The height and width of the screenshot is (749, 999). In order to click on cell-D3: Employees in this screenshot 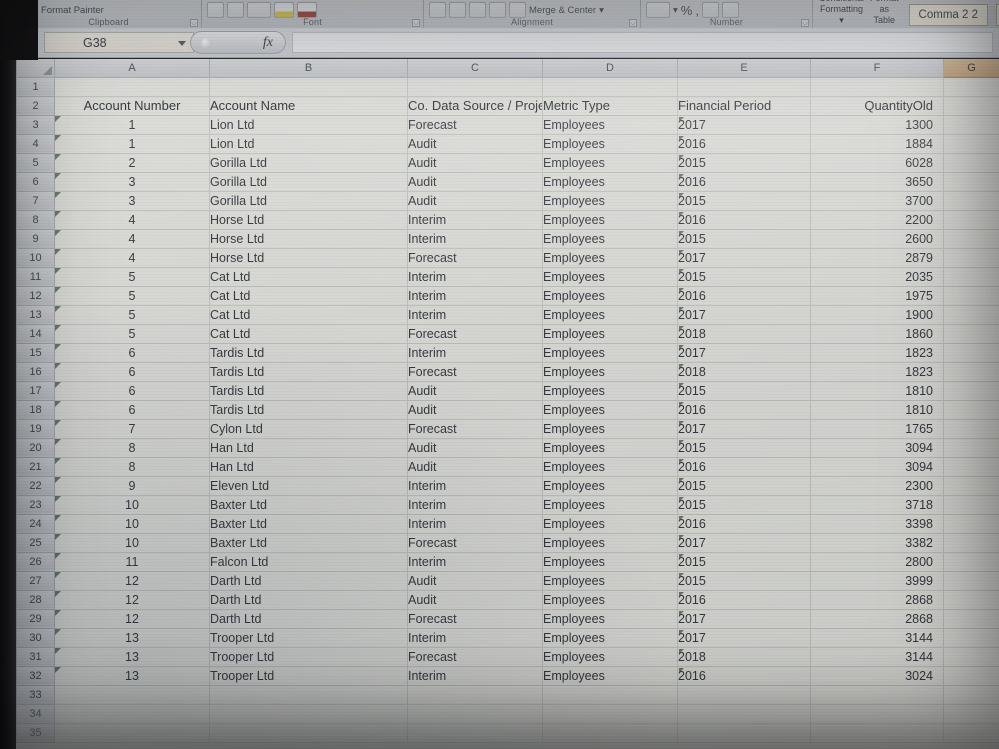, I will do `click(610, 125)`.